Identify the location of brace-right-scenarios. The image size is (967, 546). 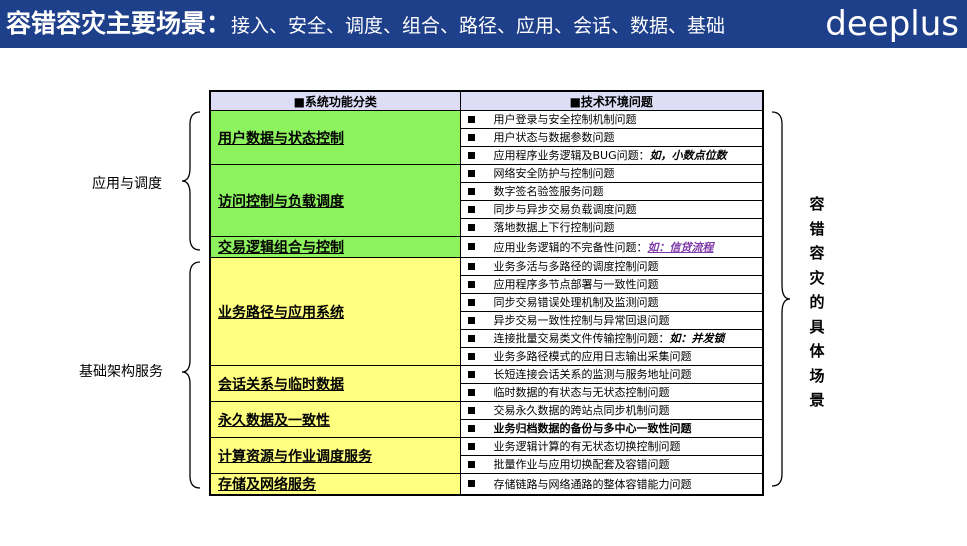
(781, 299).